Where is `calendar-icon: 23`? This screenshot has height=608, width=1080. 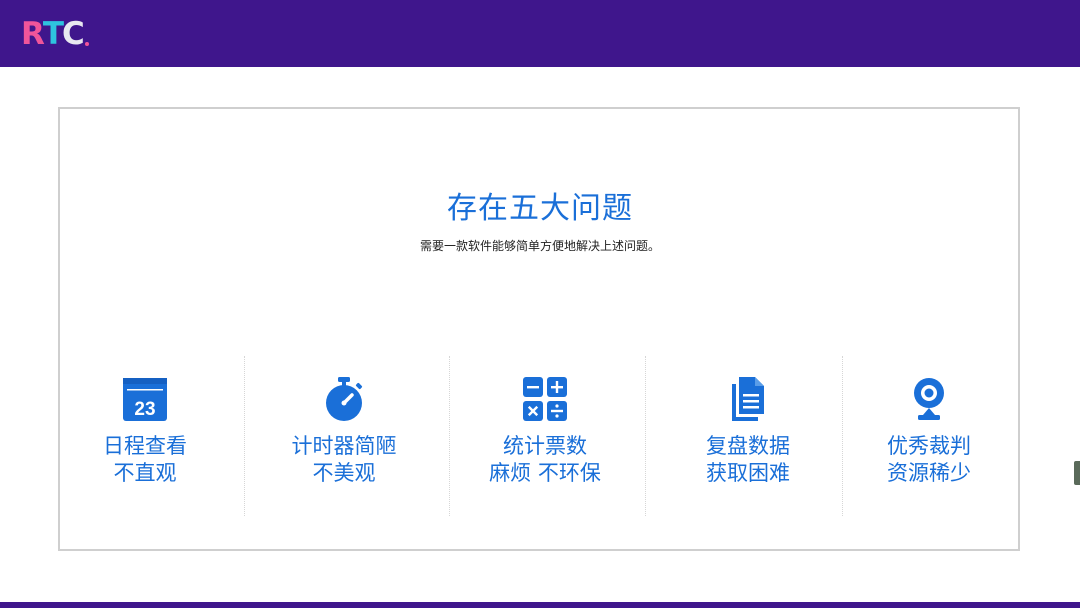 calendar-icon: 23 is located at coordinates (145, 399).